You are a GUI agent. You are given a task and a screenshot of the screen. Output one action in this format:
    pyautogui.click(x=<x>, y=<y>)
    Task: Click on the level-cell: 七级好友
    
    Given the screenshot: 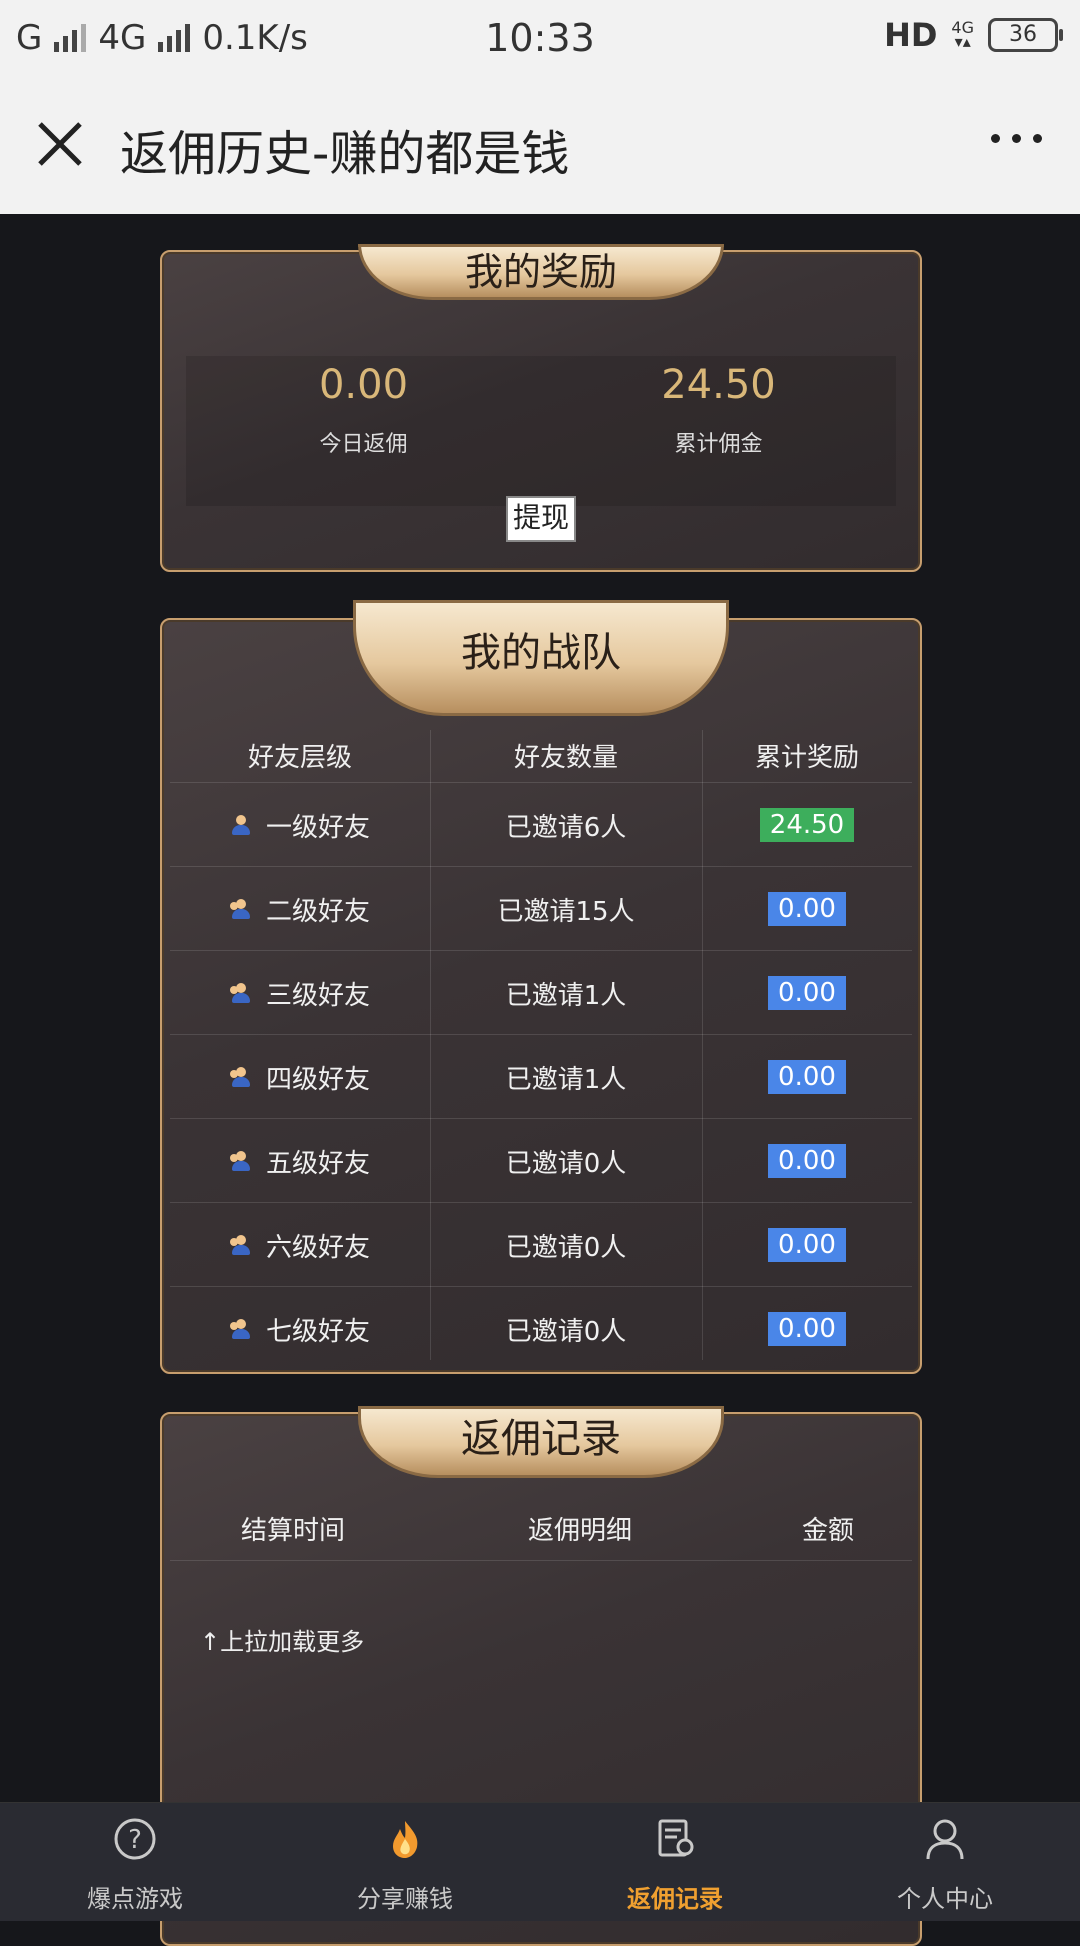 What is the action you would take?
    pyautogui.click(x=300, y=1329)
    